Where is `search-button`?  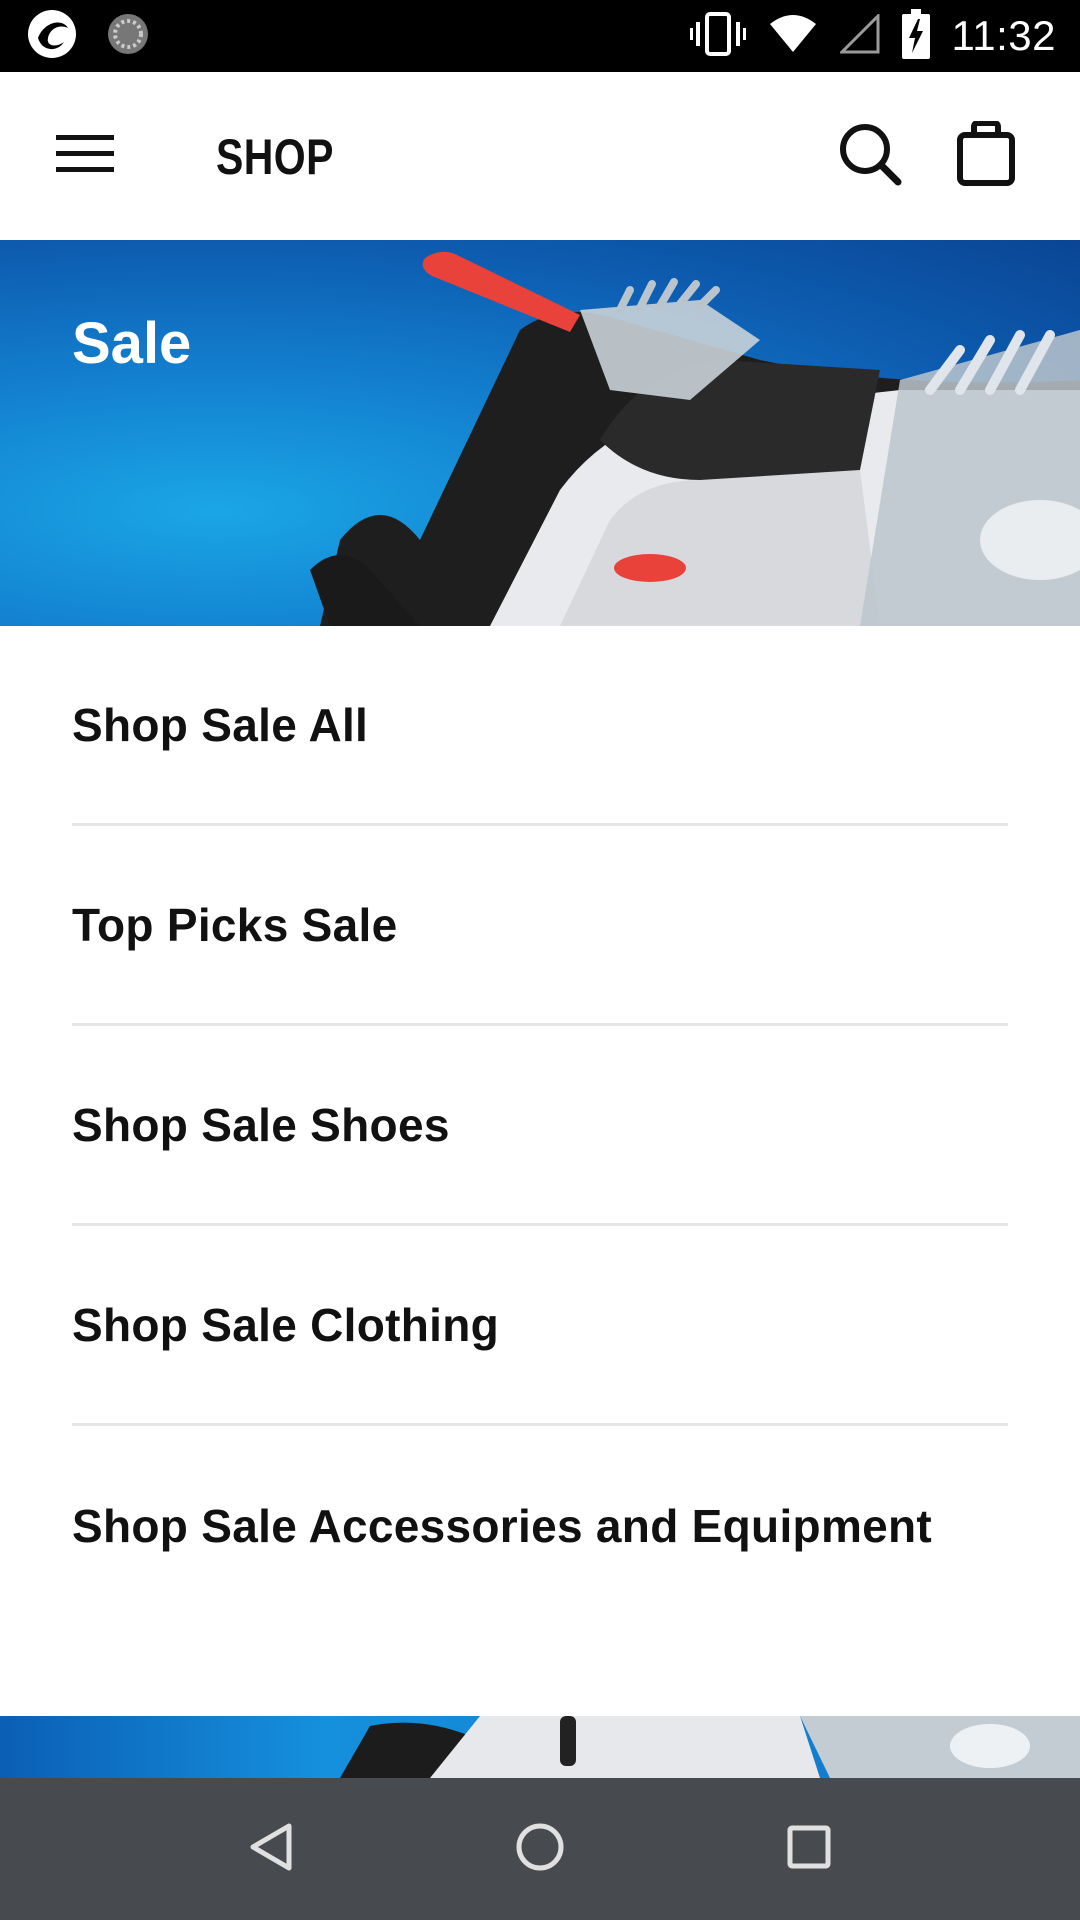 search-button is located at coordinates (870, 156).